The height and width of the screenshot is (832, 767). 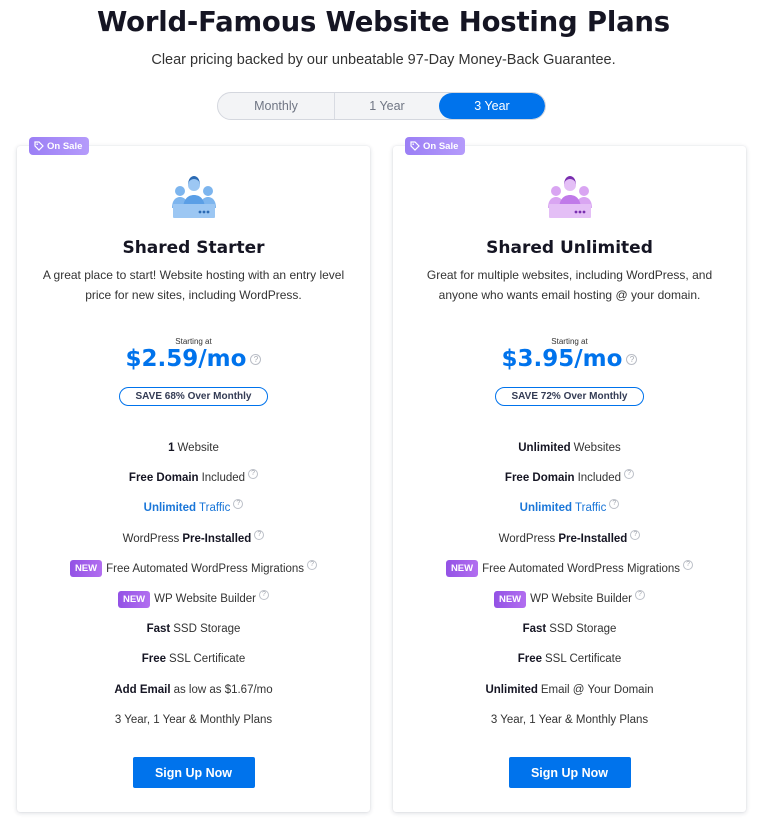 What do you see at coordinates (597, 448) in the screenshot?
I see `feature-text: Websites` at bounding box center [597, 448].